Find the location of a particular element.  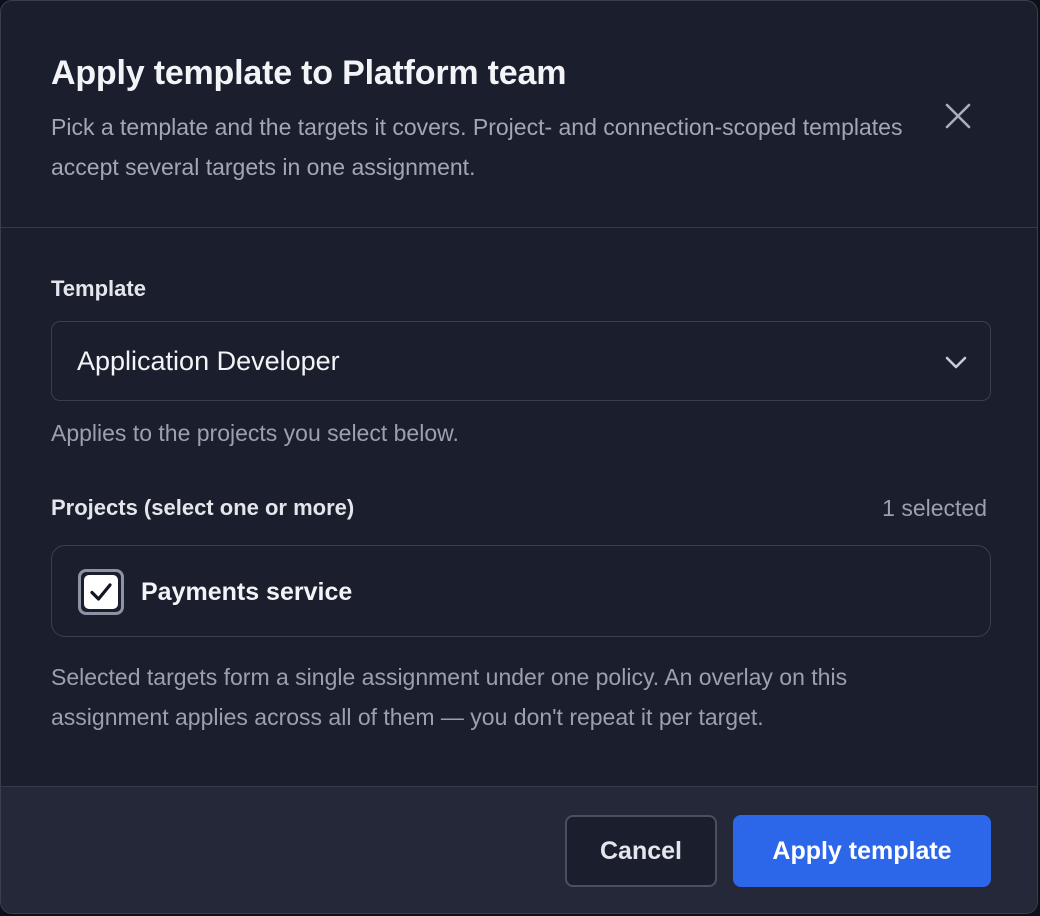

close-icon is located at coordinates (958, 116).